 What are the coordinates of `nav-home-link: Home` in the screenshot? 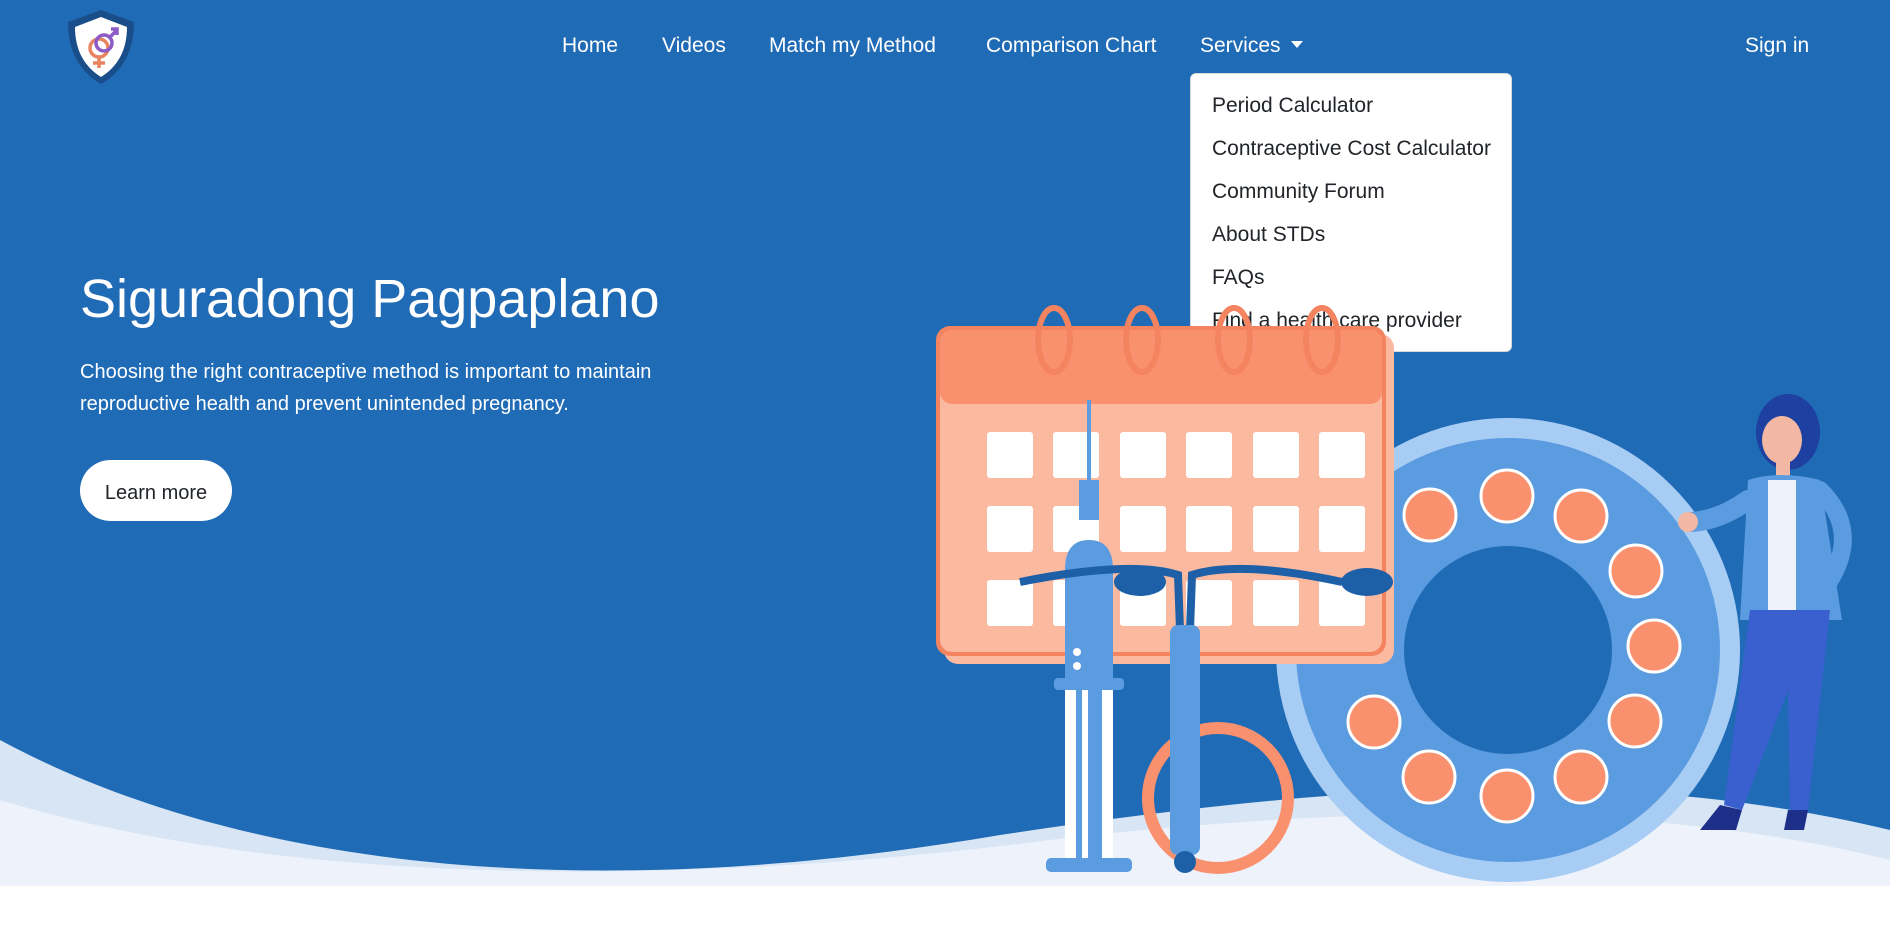 It's located at (590, 46).